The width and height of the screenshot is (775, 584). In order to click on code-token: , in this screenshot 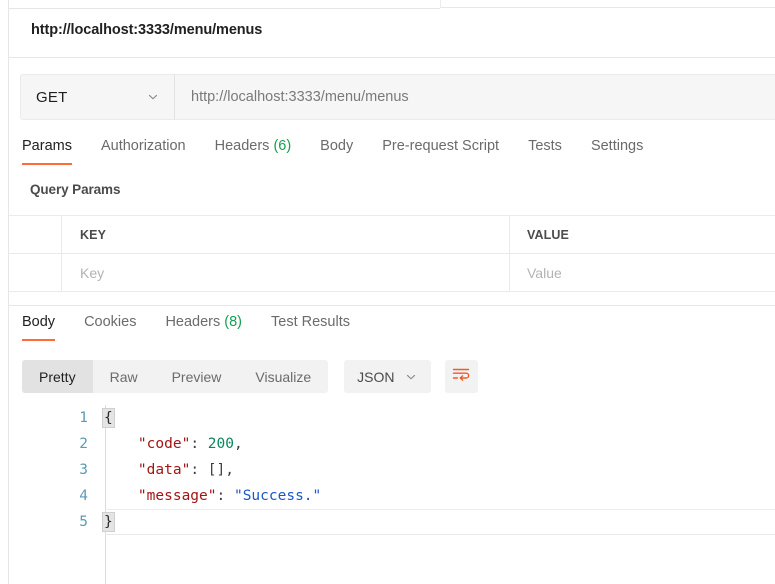, I will do `click(238, 444)`.